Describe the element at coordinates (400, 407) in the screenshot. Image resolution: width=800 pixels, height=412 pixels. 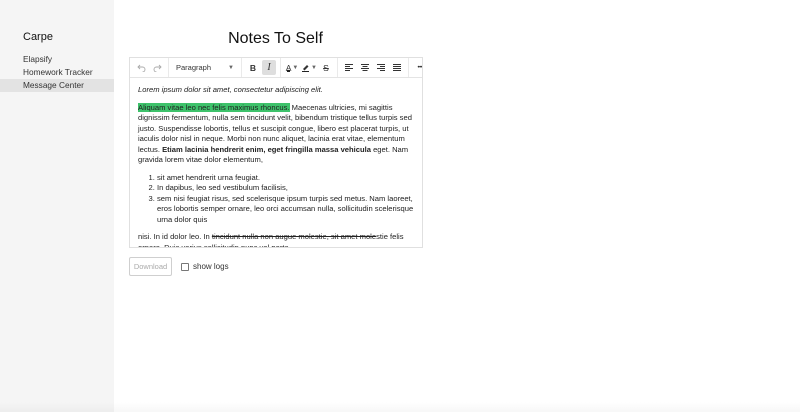
I see `footer-divider` at that location.